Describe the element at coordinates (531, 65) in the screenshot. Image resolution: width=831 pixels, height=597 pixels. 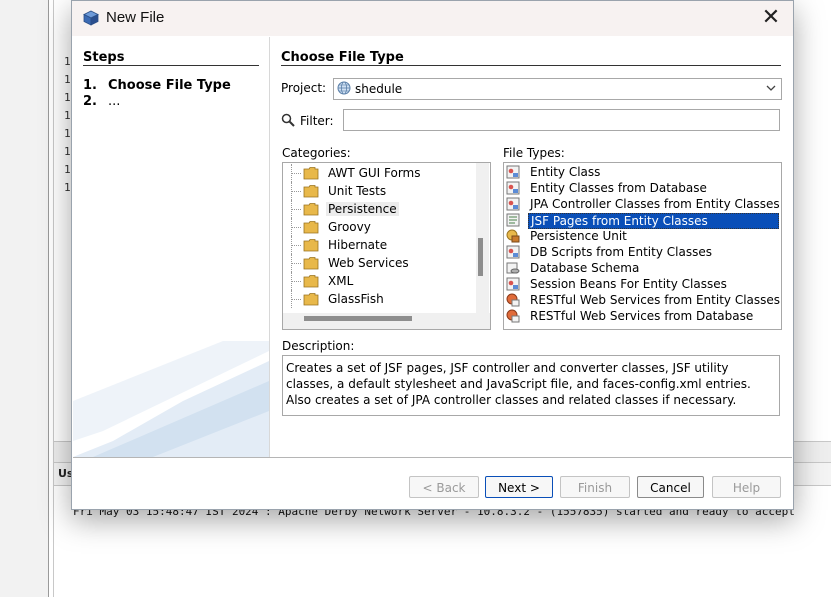
I see `page-title-divider` at that location.